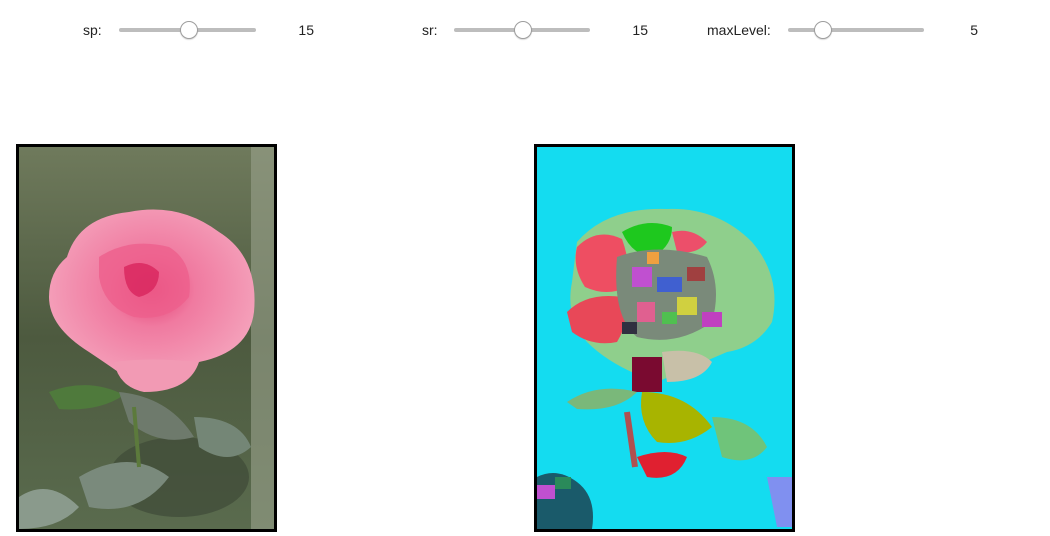  What do you see at coordinates (739, 30) in the screenshot?
I see `maxlevel-label: maxLevel:` at bounding box center [739, 30].